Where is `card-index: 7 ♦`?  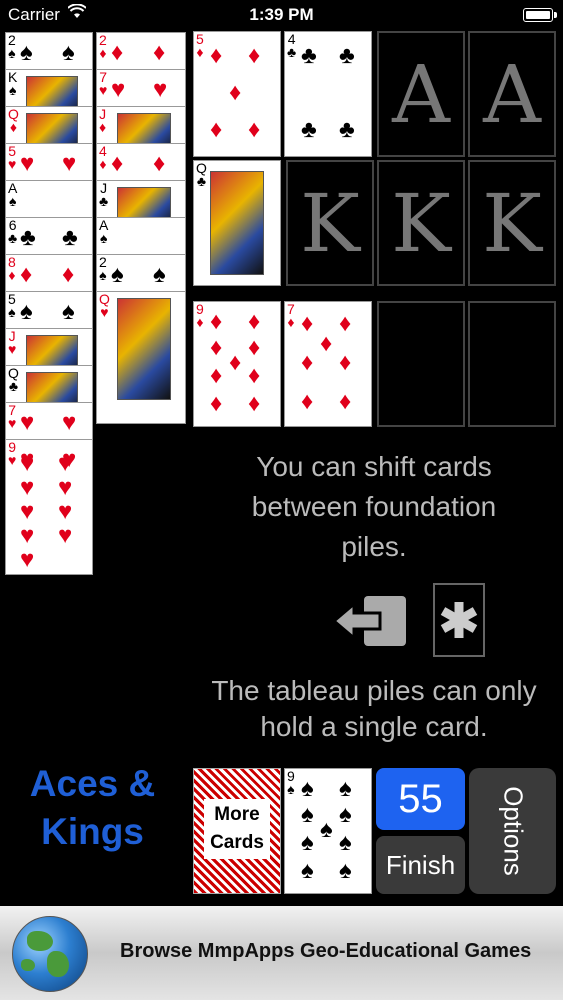 card-index: 7 ♦ is located at coordinates (291, 316).